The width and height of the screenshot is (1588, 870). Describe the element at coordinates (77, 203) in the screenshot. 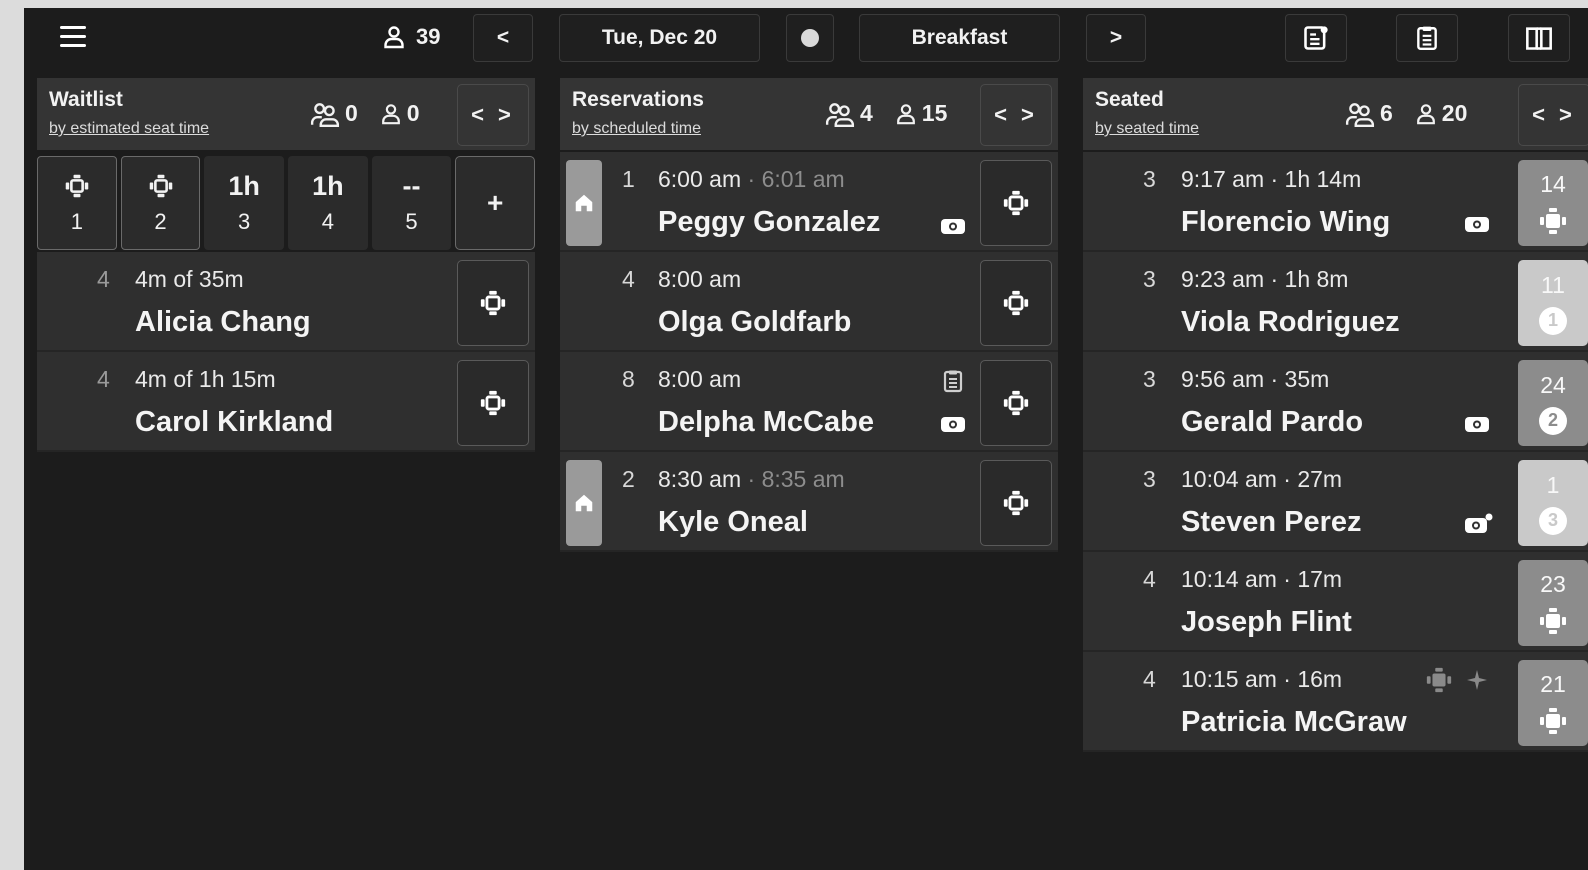

I see `waitlist-slot: 1` at that location.